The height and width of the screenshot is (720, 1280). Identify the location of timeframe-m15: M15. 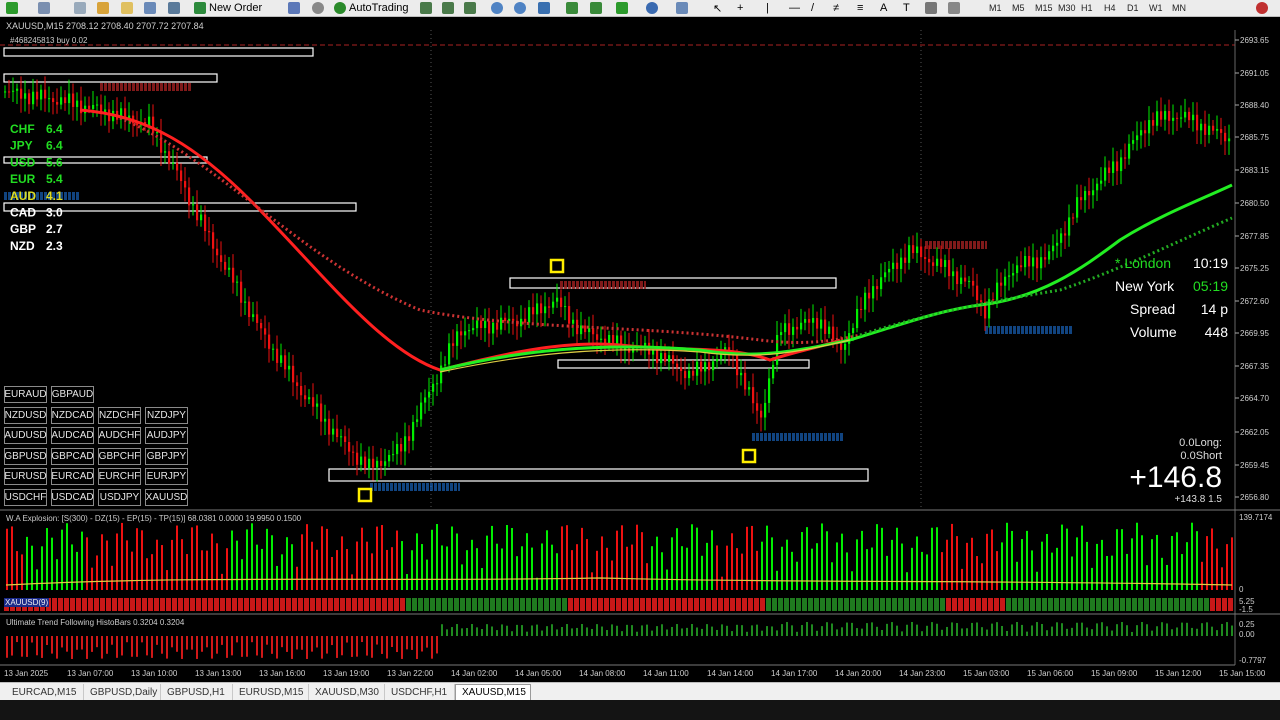
(1044, 8).